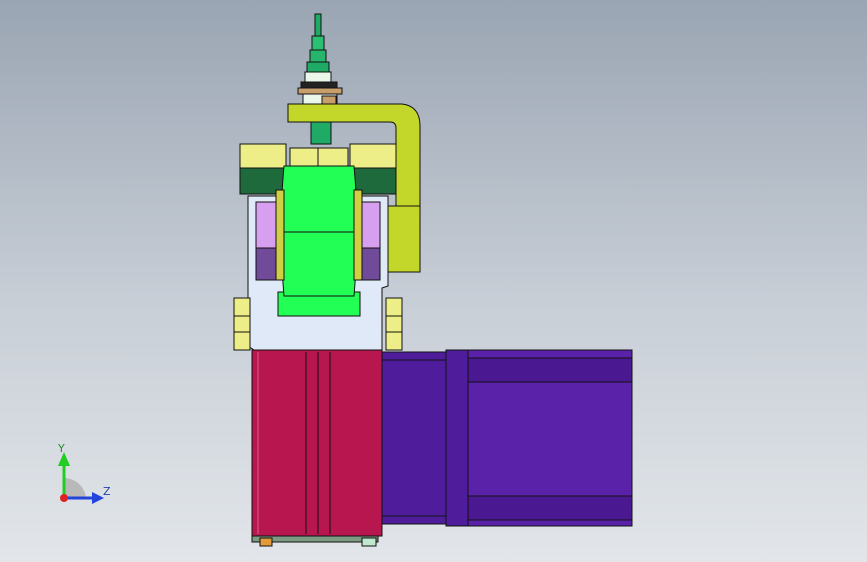  Describe the element at coordinates (81, 478) in the screenshot. I see `axis-triad` at that location.